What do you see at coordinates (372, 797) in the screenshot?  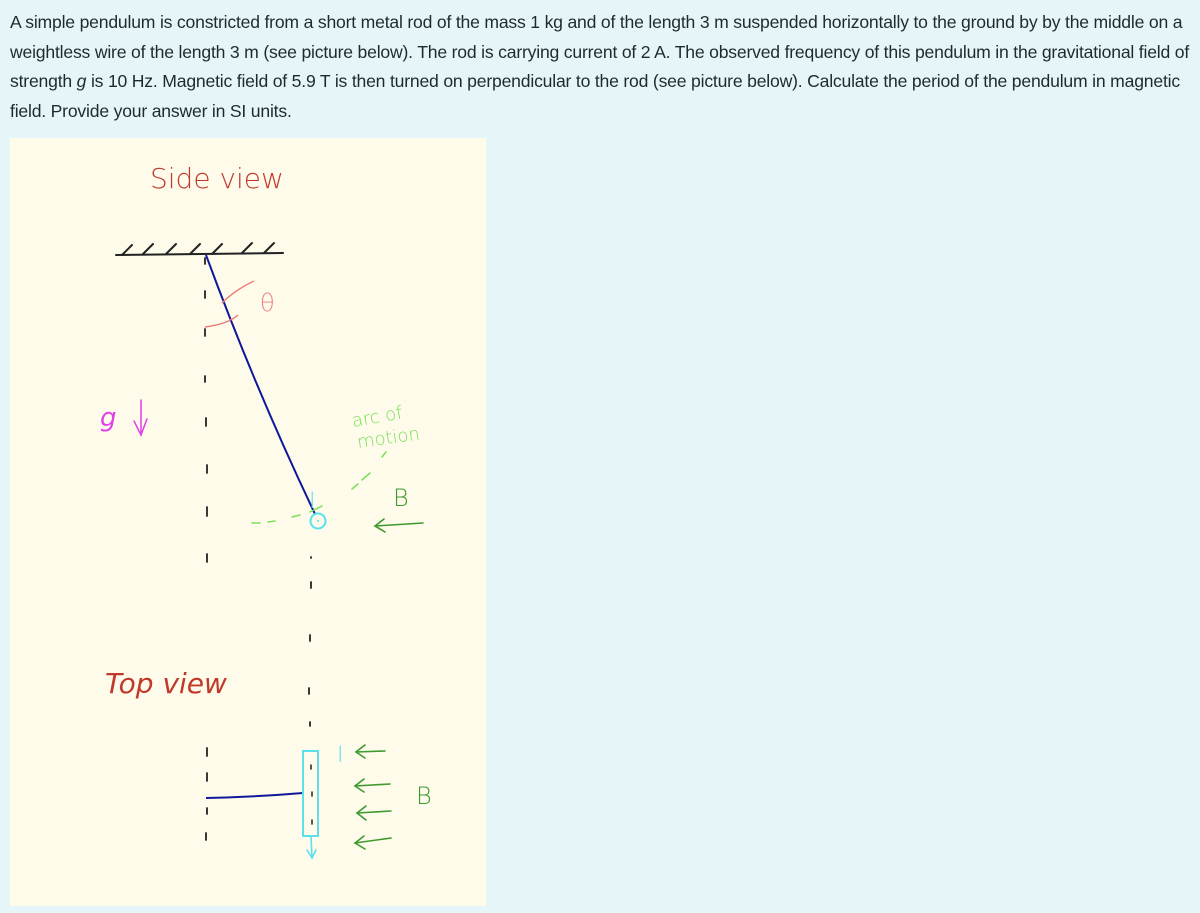 I see `field-arrows-top-icon` at bounding box center [372, 797].